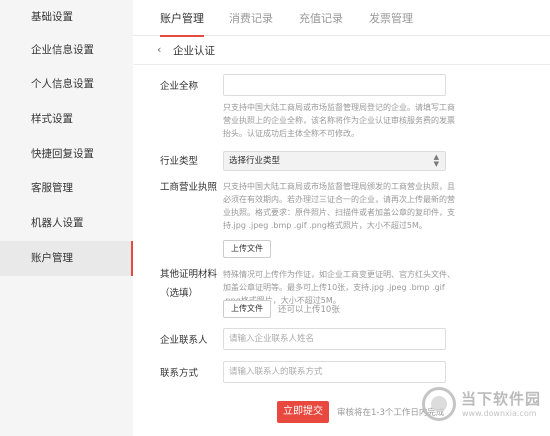 Image resolution: width=550 pixels, height=436 pixels. I want to click on sidebar-item-agent-management: 客服管理, so click(66, 188).